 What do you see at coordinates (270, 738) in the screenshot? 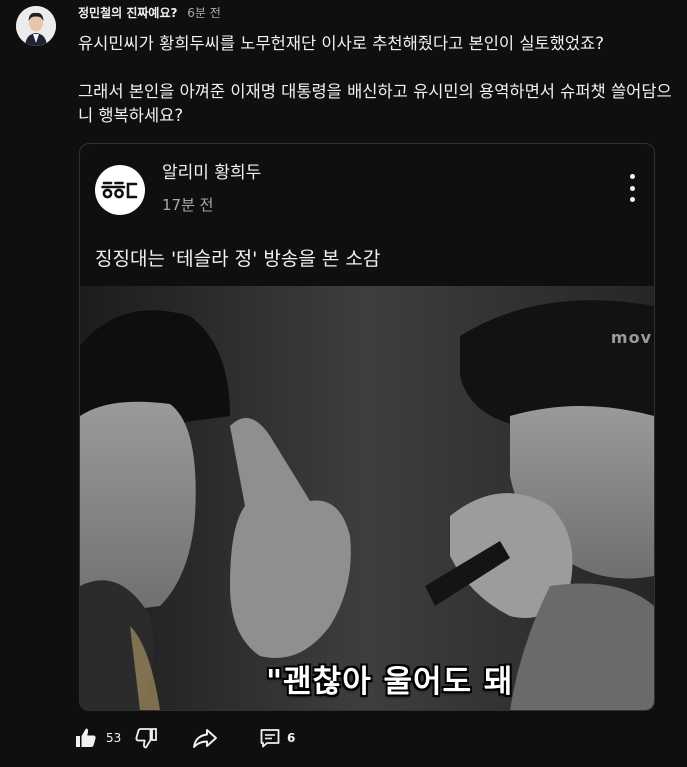
I see `comment-bubble-icon` at bounding box center [270, 738].